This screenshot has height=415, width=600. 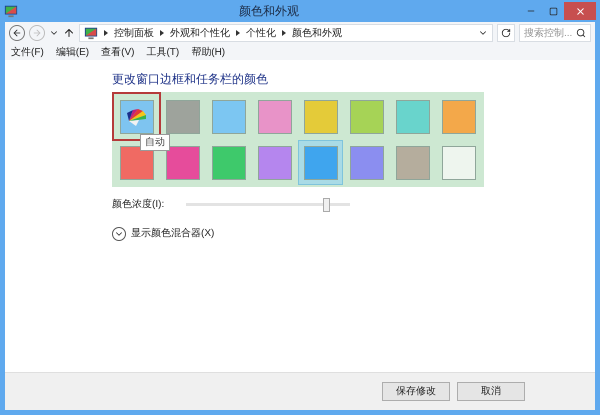 I want to click on menu-item: 编辑(E), so click(x=73, y=52).